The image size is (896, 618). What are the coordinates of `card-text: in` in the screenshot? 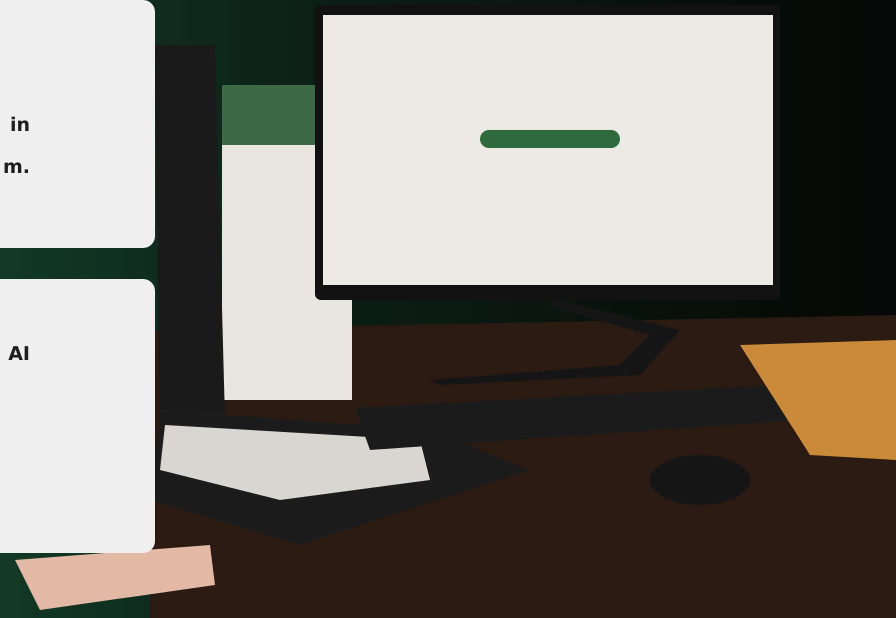 It's located at (20, 125).